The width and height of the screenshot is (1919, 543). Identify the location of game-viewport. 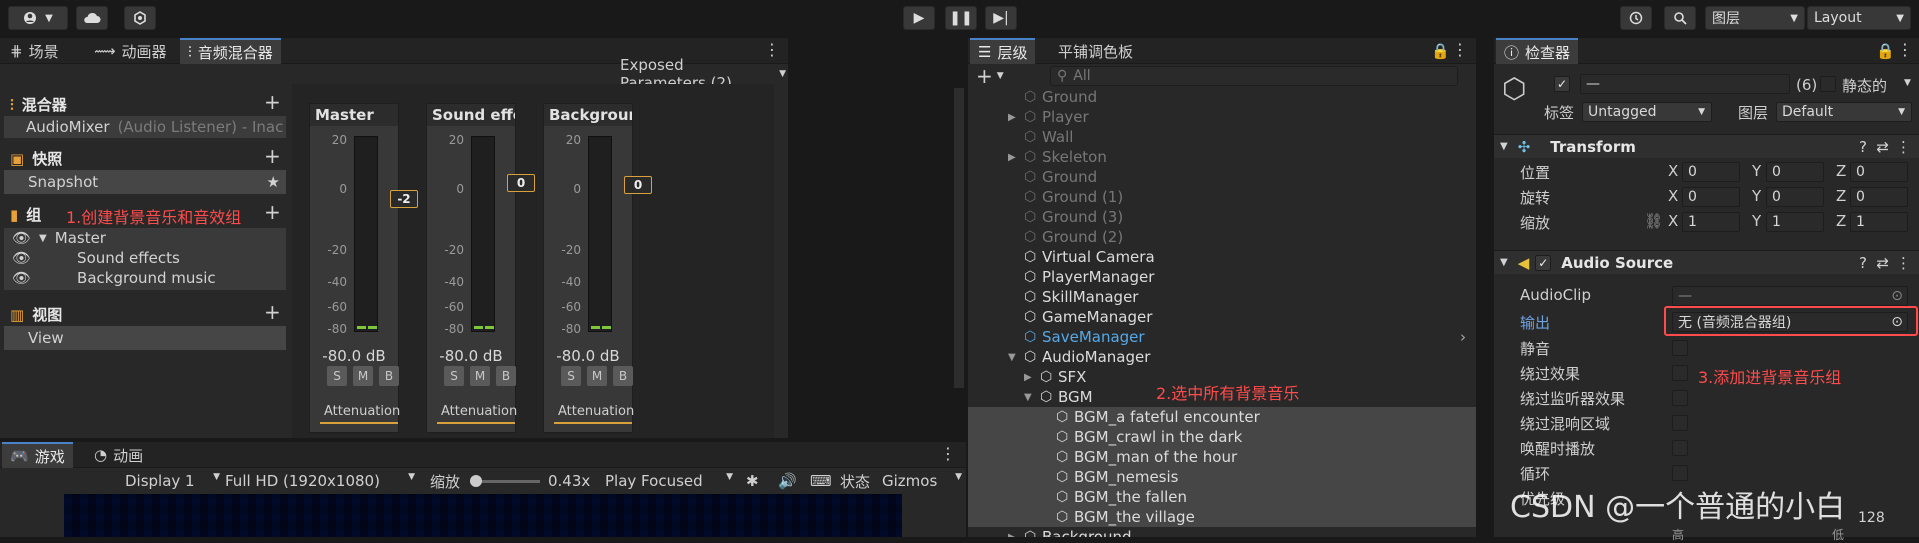
(483, 515).